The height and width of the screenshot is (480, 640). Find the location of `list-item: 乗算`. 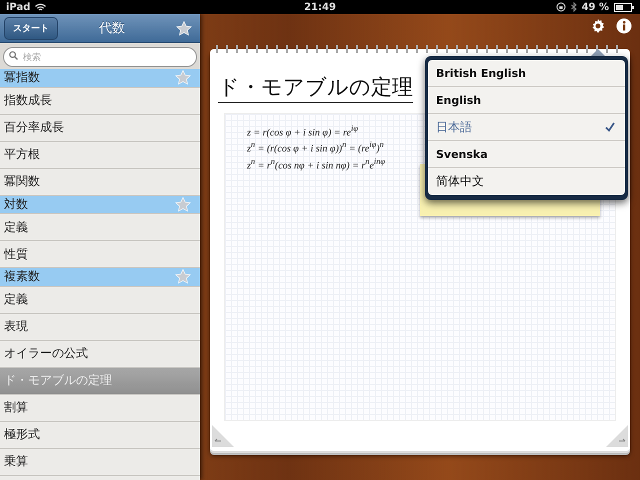

list-item: 乗算 is located at coordinates (100, 462).